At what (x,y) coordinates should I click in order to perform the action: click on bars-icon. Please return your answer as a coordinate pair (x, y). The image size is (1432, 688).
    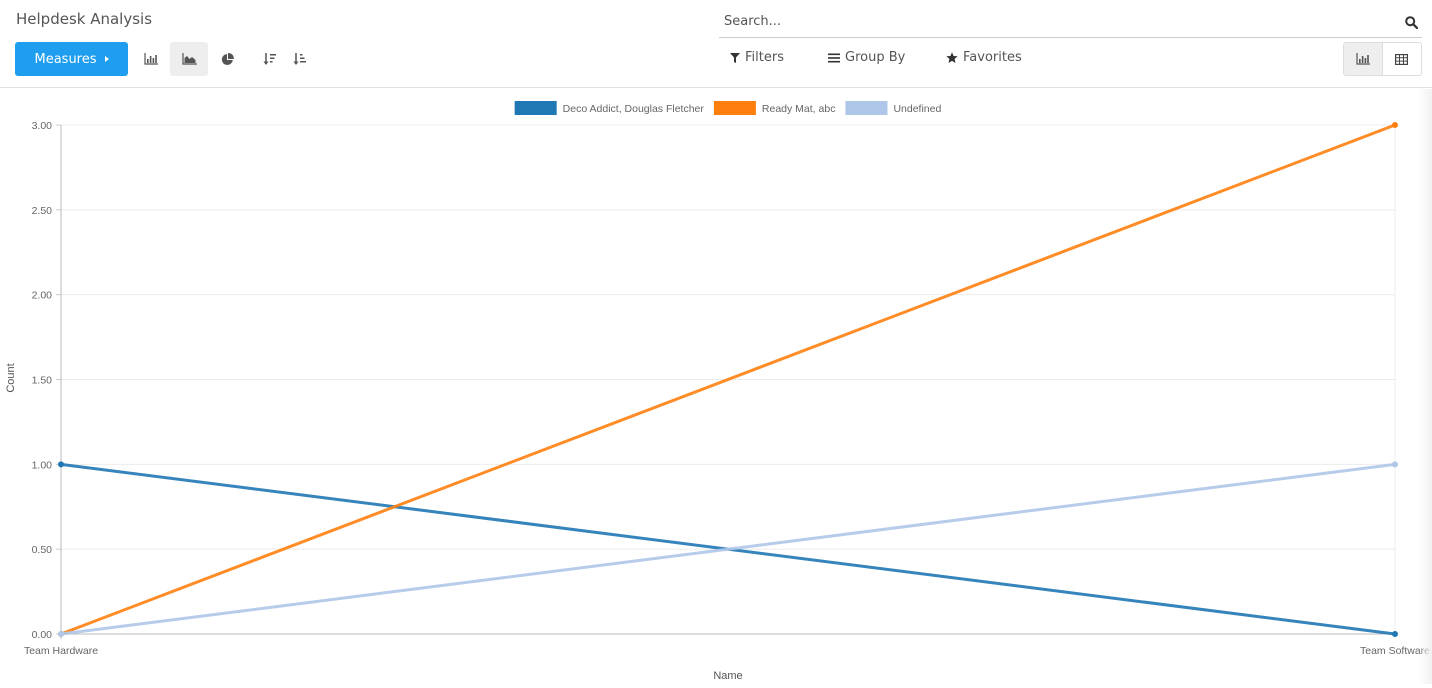
    Looking at the image, I should click on (834, 57).